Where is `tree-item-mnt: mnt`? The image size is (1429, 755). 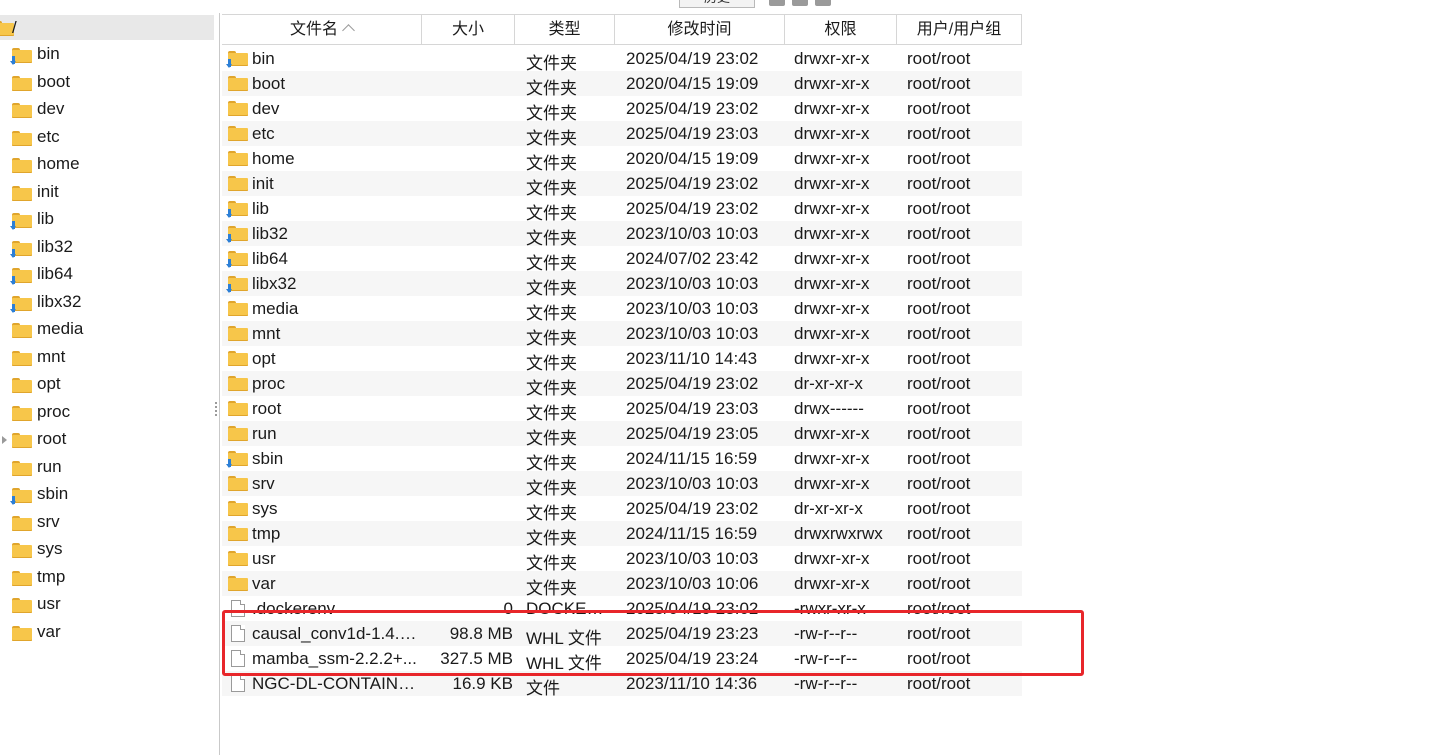
tree-item-mnt: mnt is located at coordinates (107, 358).